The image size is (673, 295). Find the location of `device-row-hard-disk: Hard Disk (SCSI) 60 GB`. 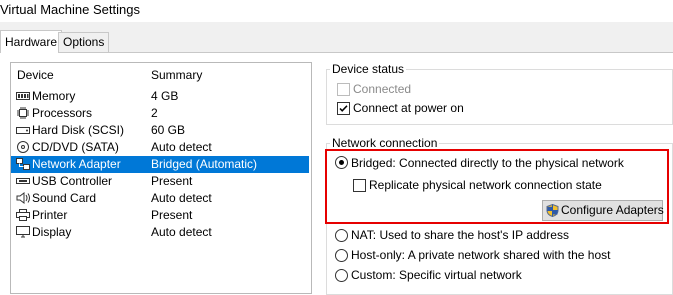

device-row-hard-disk: Hard Disk (SCSI) 60 GB is located at coordinates (160, 130).